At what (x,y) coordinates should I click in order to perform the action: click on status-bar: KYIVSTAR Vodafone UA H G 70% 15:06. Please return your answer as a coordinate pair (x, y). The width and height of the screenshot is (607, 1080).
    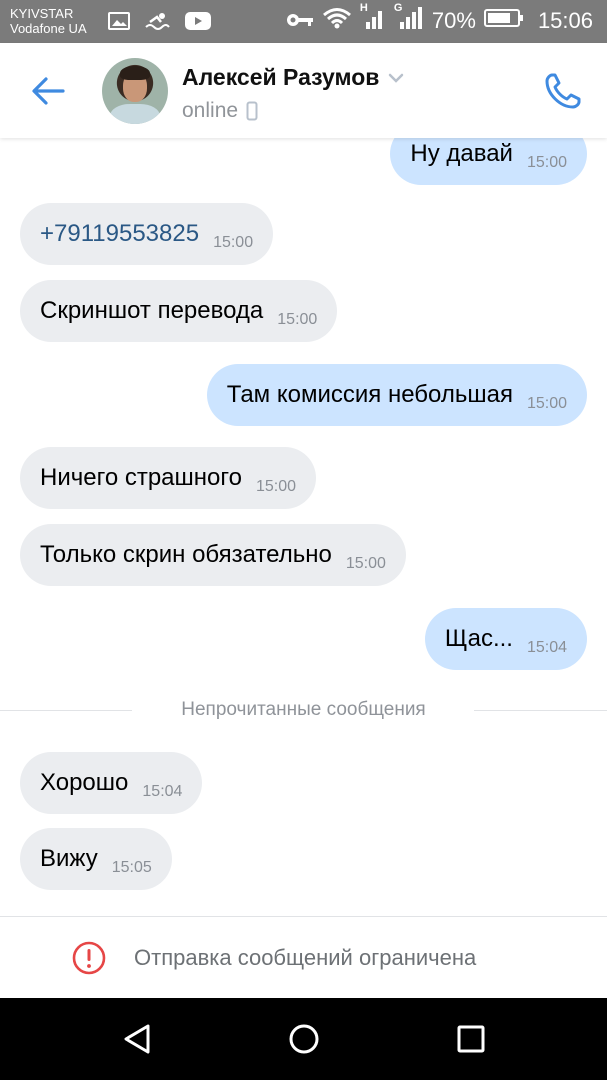
    Looking at the image, I should click on (303, 21).